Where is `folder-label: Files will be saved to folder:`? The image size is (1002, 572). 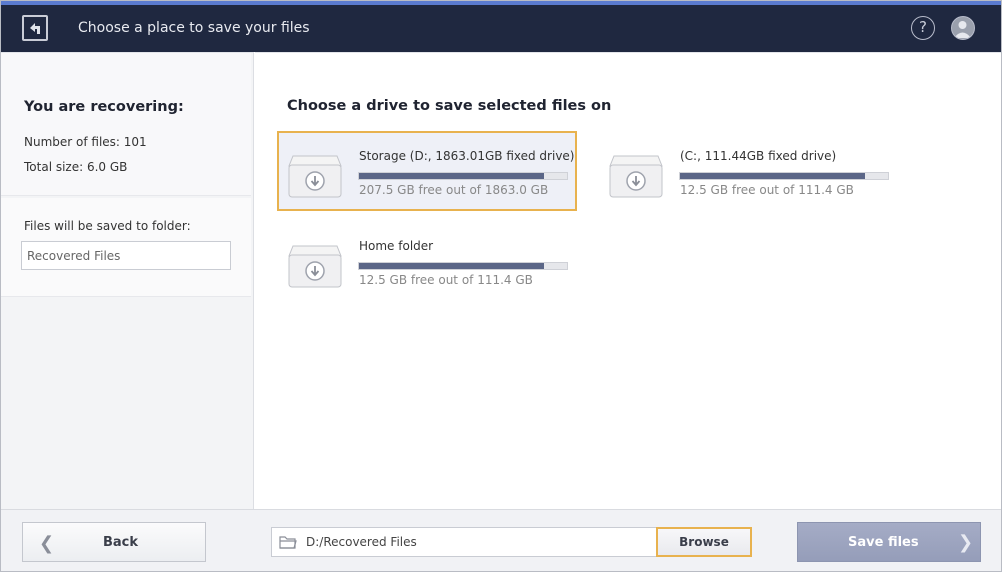
folder-label: Files will be saved to folder: is located at coordinates (107, 226).